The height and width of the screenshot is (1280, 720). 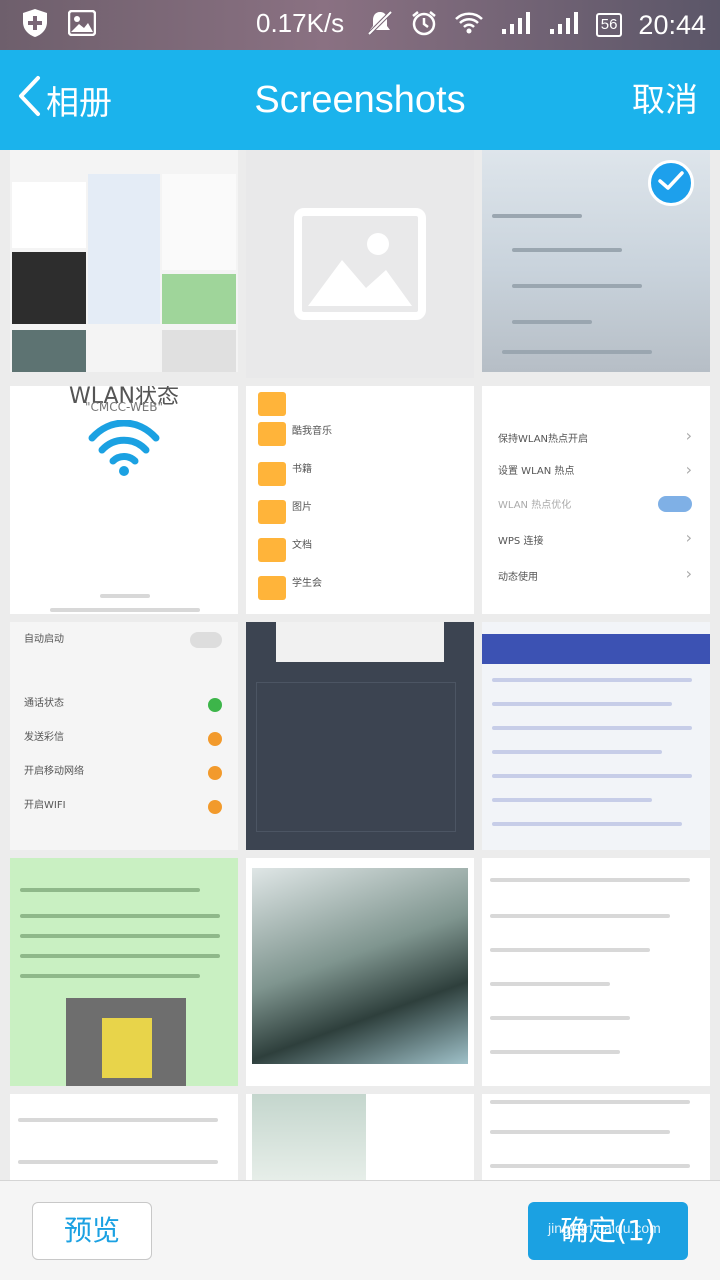 What do you see at coordinates (424, 25) in the screenshot?
I see `alarm-icon` at bounding box center [424, 25].